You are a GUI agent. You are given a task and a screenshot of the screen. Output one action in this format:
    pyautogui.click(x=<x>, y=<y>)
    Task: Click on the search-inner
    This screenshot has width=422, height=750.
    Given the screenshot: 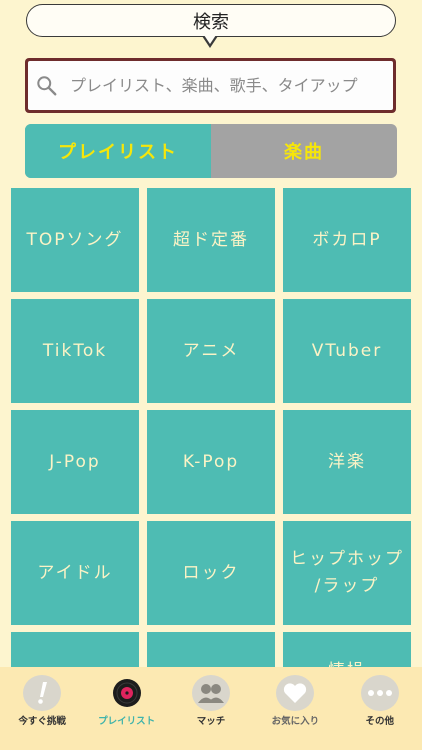 What is the action you would take?
    pyautogui.click(x=210, y=85)
    